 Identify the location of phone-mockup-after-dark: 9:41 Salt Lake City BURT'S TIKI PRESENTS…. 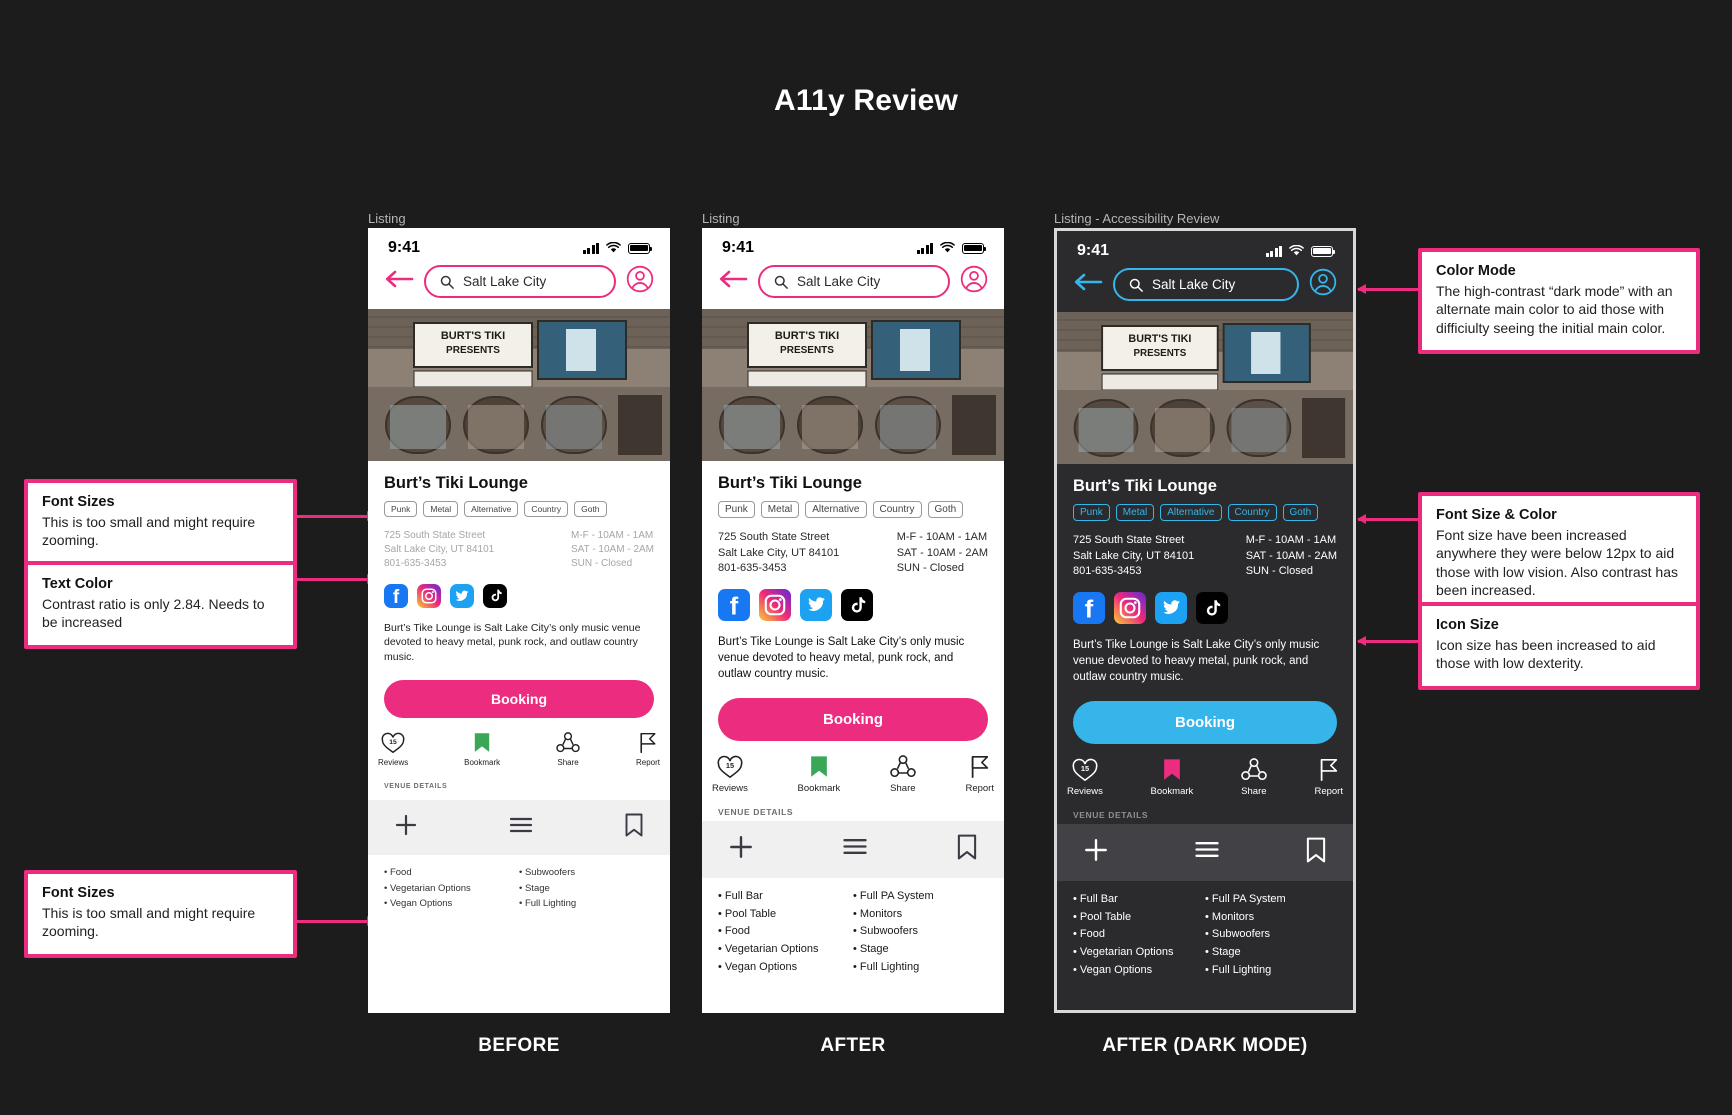
(1205, 620).